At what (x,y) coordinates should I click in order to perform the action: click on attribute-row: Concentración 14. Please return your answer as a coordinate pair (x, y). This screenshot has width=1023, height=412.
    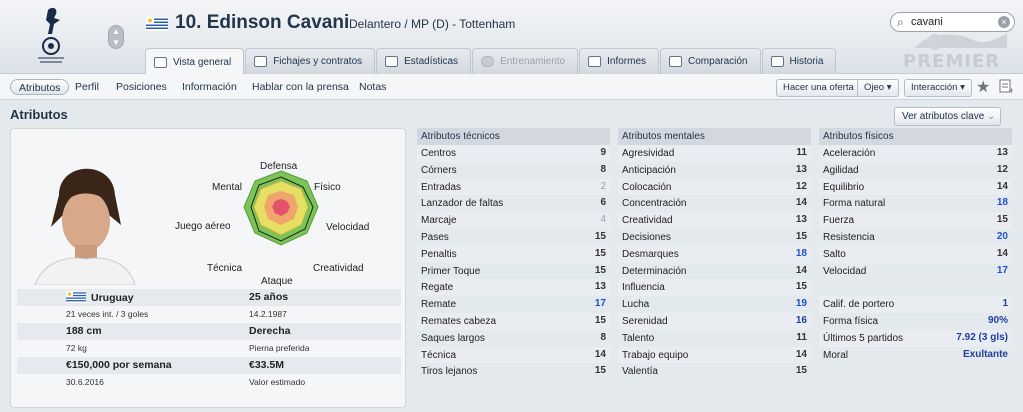
    Looking at the image, I should click on (714, 203).